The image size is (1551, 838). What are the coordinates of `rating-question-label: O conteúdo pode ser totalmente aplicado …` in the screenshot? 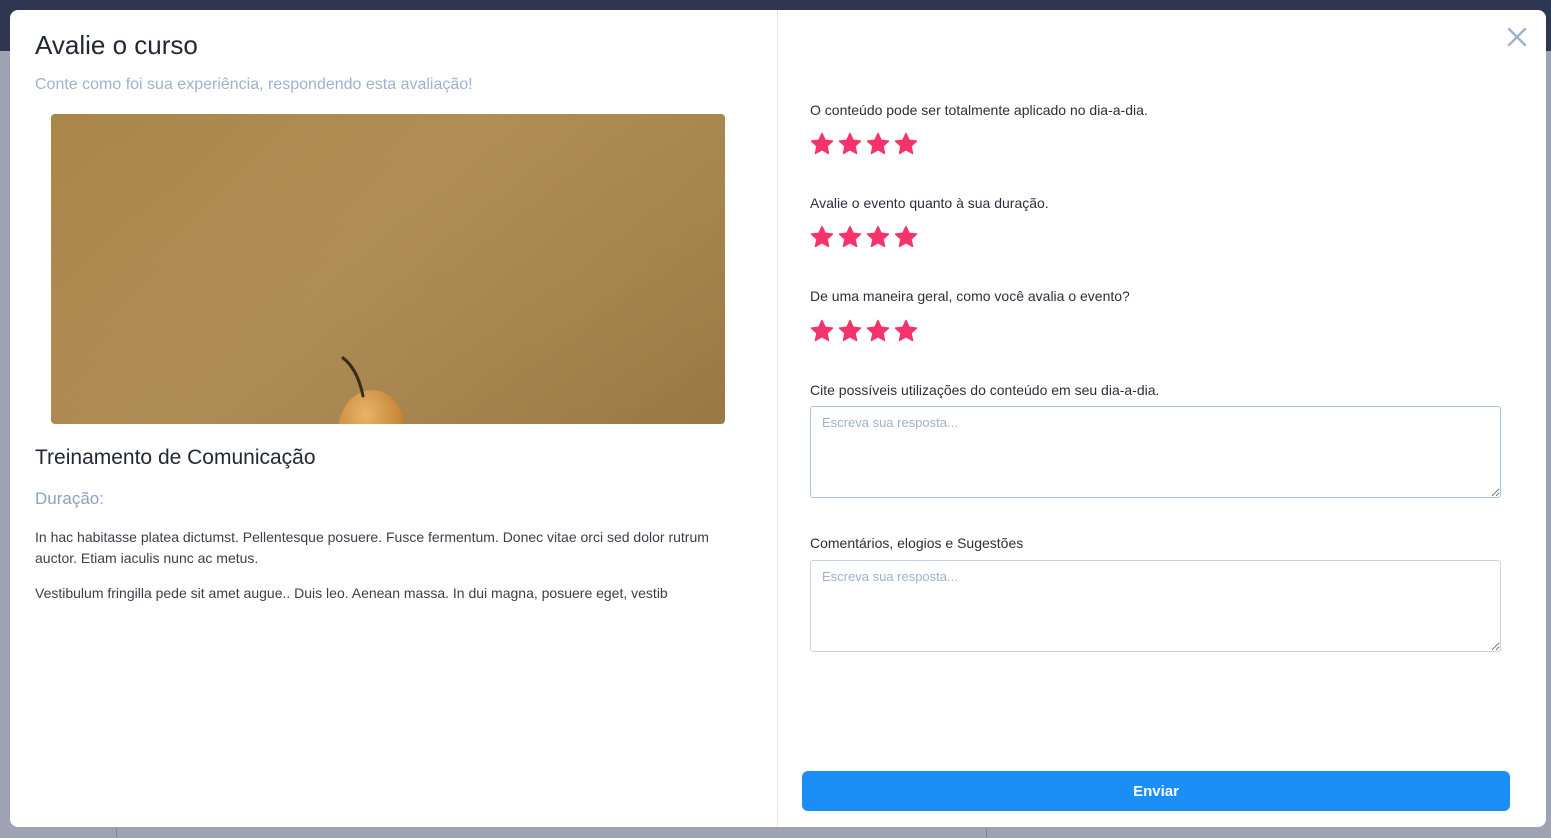 It's located at (979, 110).